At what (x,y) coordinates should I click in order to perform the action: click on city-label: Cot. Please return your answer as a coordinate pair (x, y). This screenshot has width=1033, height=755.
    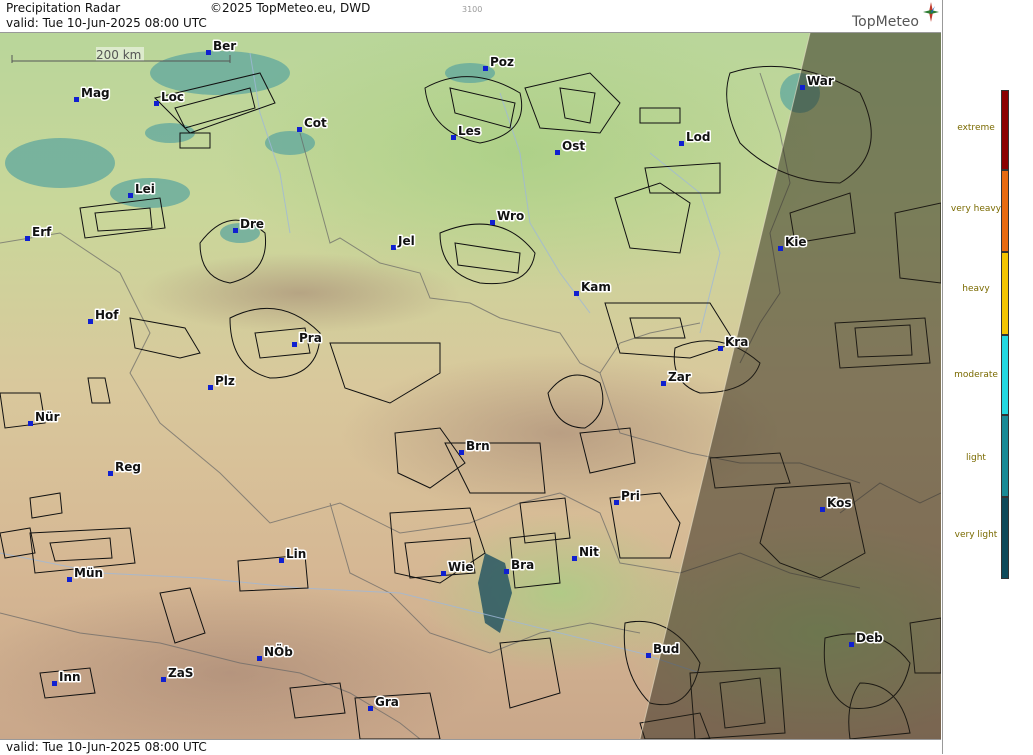
    Looking at the image, I should click on (315, 123).